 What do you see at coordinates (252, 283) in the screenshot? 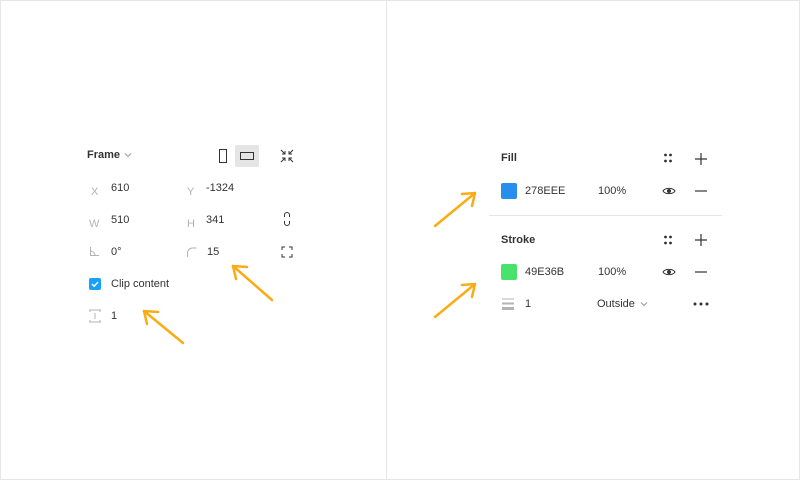
I see `arrow-icon-radius` at bounding box center [252, 283].